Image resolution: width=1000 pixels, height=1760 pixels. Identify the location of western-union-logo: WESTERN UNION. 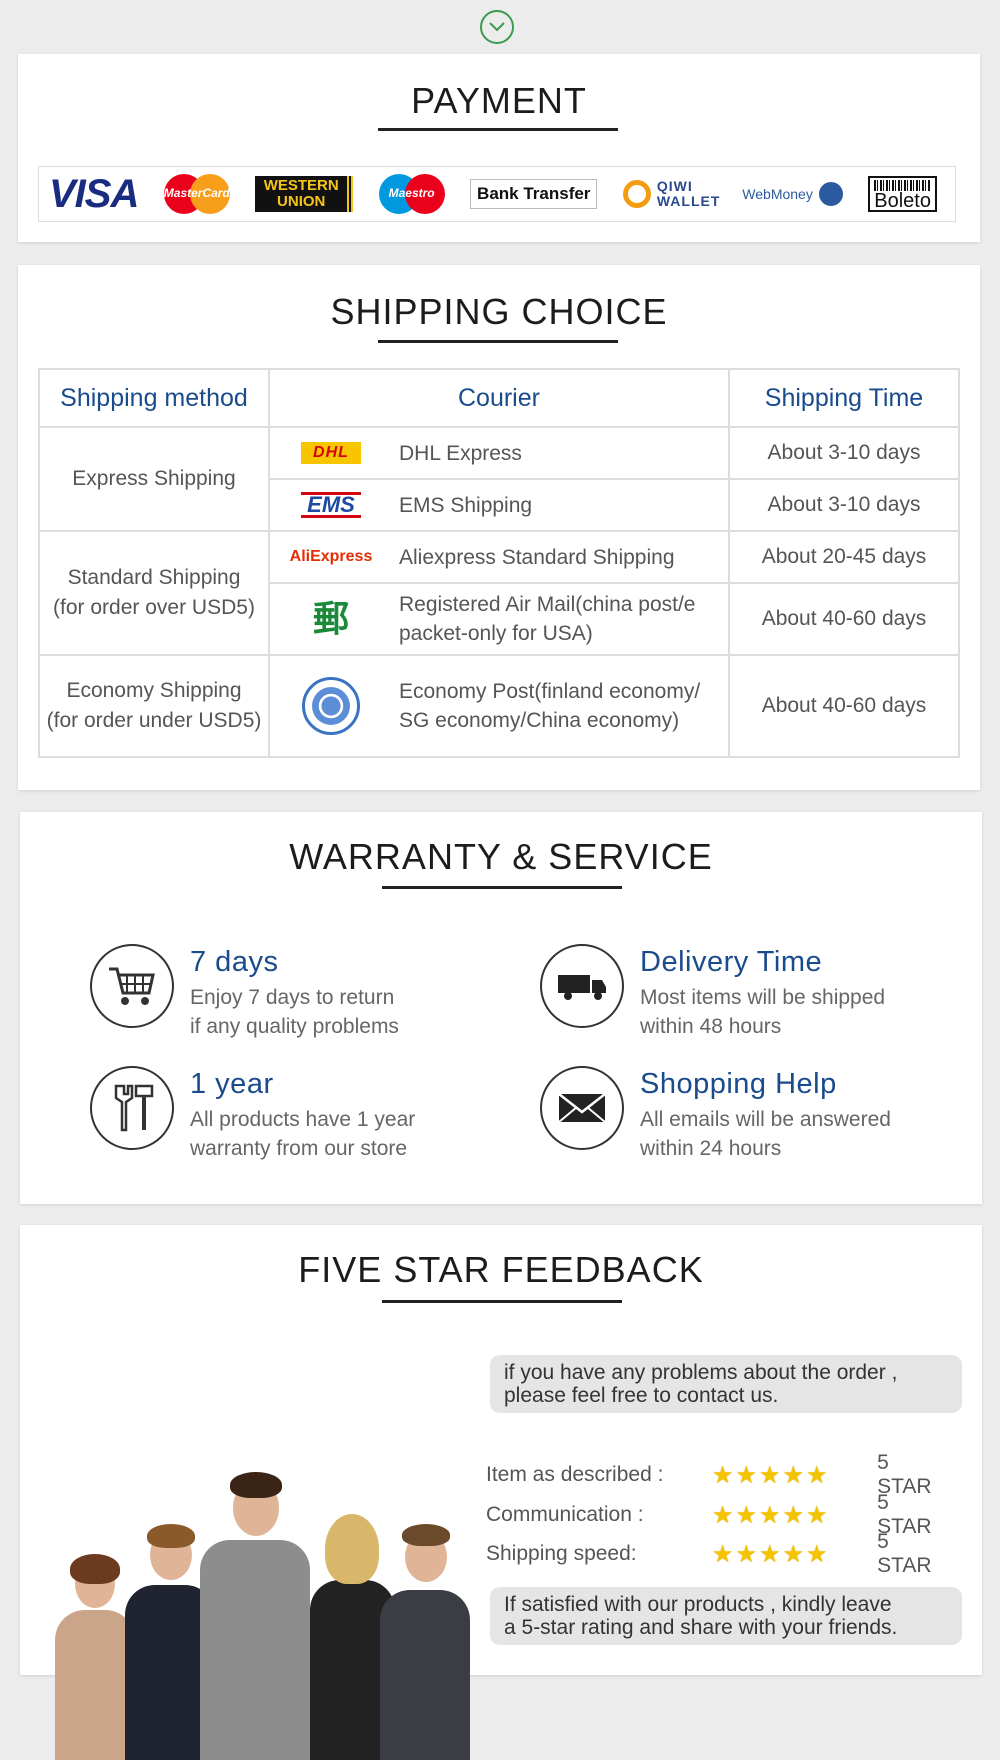
(304, 194).